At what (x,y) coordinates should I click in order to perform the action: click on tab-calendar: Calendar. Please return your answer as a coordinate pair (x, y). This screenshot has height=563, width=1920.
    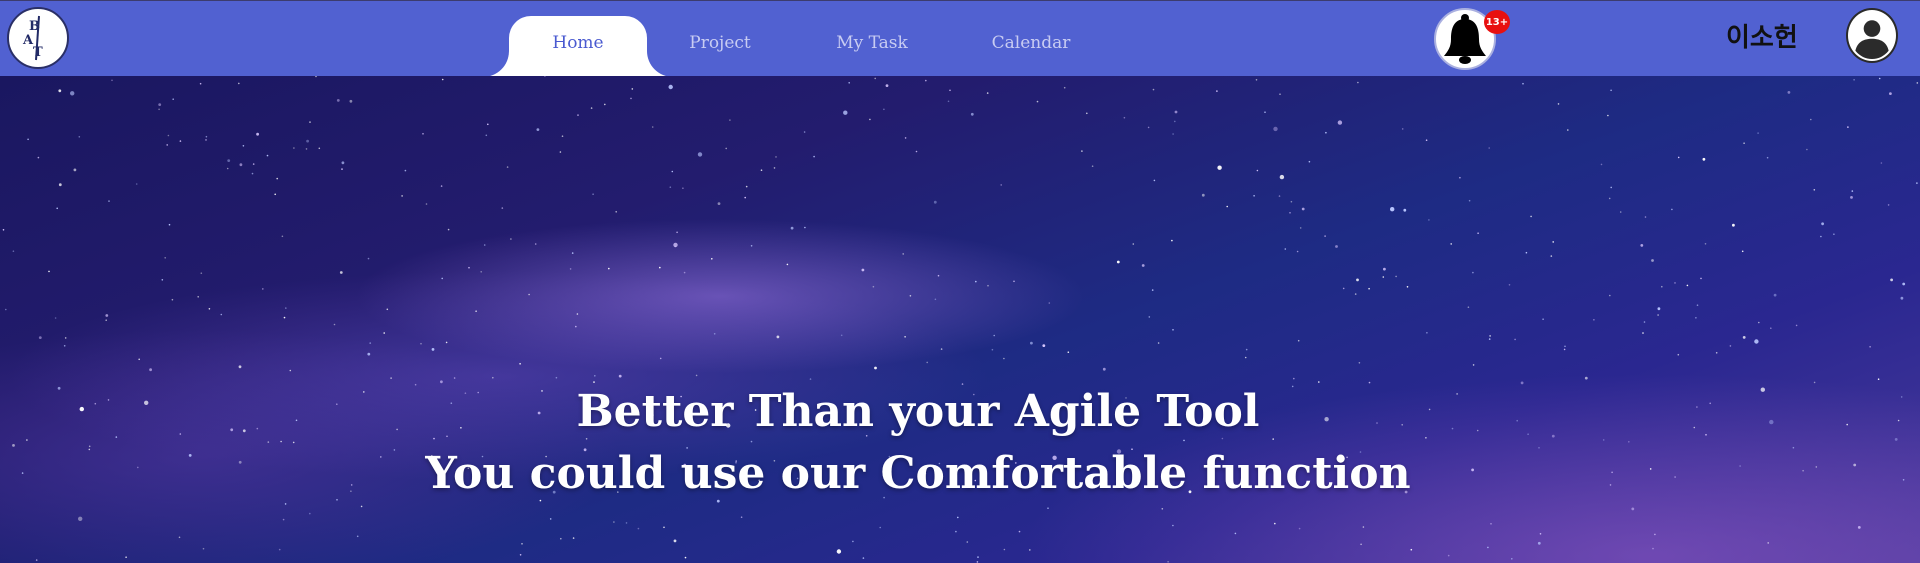
    Looking at the image, I should click on (1031, 46).